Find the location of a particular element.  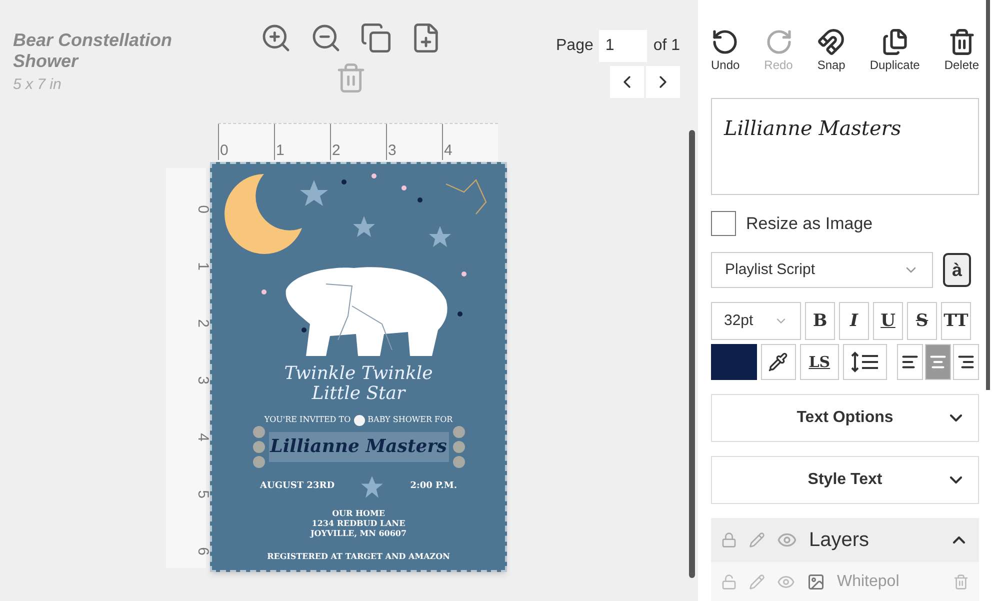

underline-button: U is located at coordinates (888, 321).